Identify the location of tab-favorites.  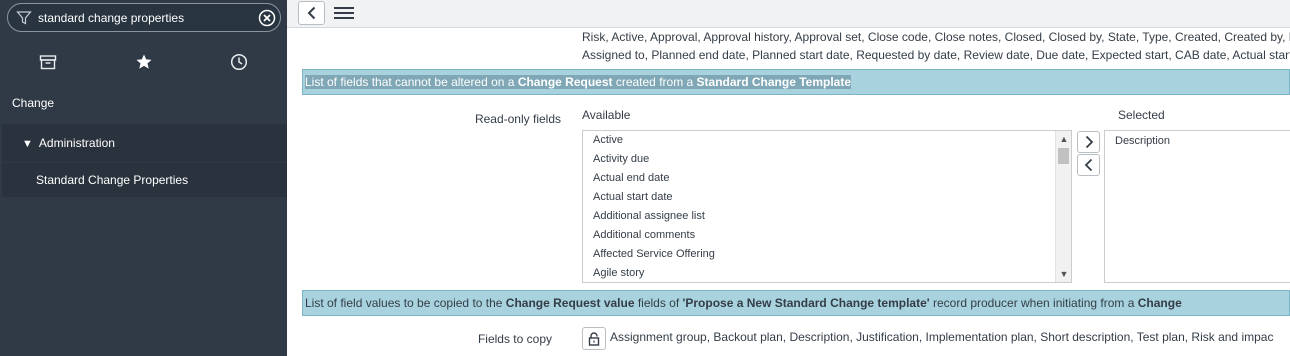
(144, 62).